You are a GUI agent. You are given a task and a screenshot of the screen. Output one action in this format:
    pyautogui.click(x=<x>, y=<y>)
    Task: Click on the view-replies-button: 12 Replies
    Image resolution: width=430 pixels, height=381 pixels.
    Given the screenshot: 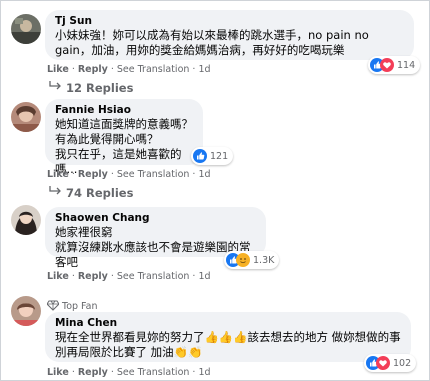 What is the action you would take?
    pyautogui.click(x=90, y=87)
    